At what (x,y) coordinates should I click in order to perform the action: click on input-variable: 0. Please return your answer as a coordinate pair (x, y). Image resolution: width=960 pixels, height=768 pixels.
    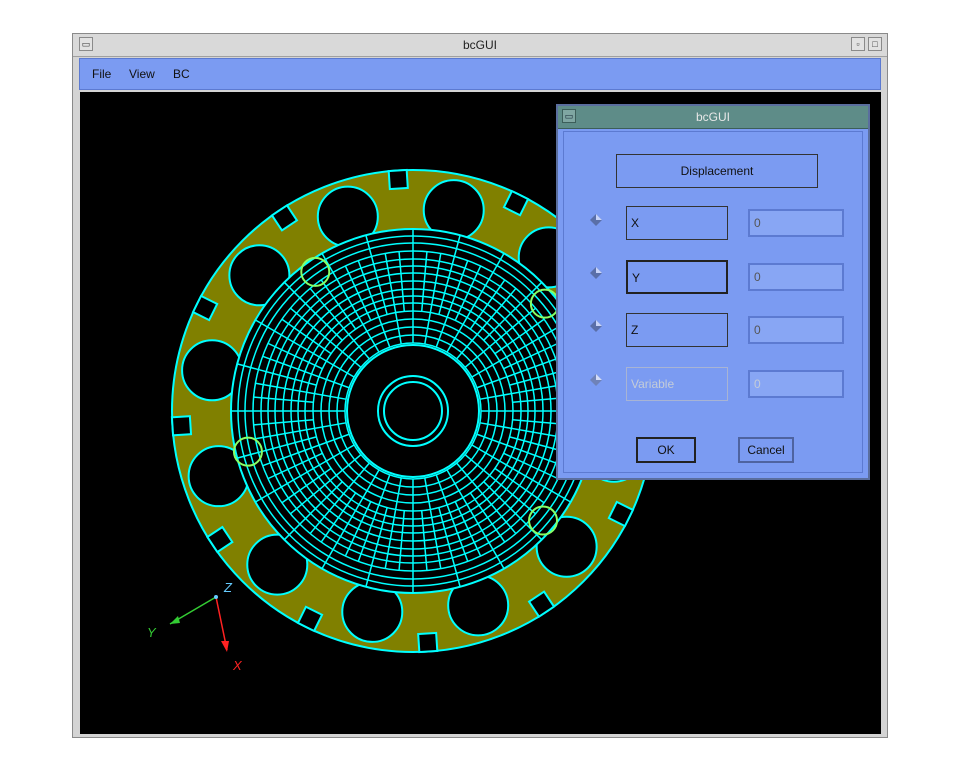
    Looking at the image, I should click on (796, 384).